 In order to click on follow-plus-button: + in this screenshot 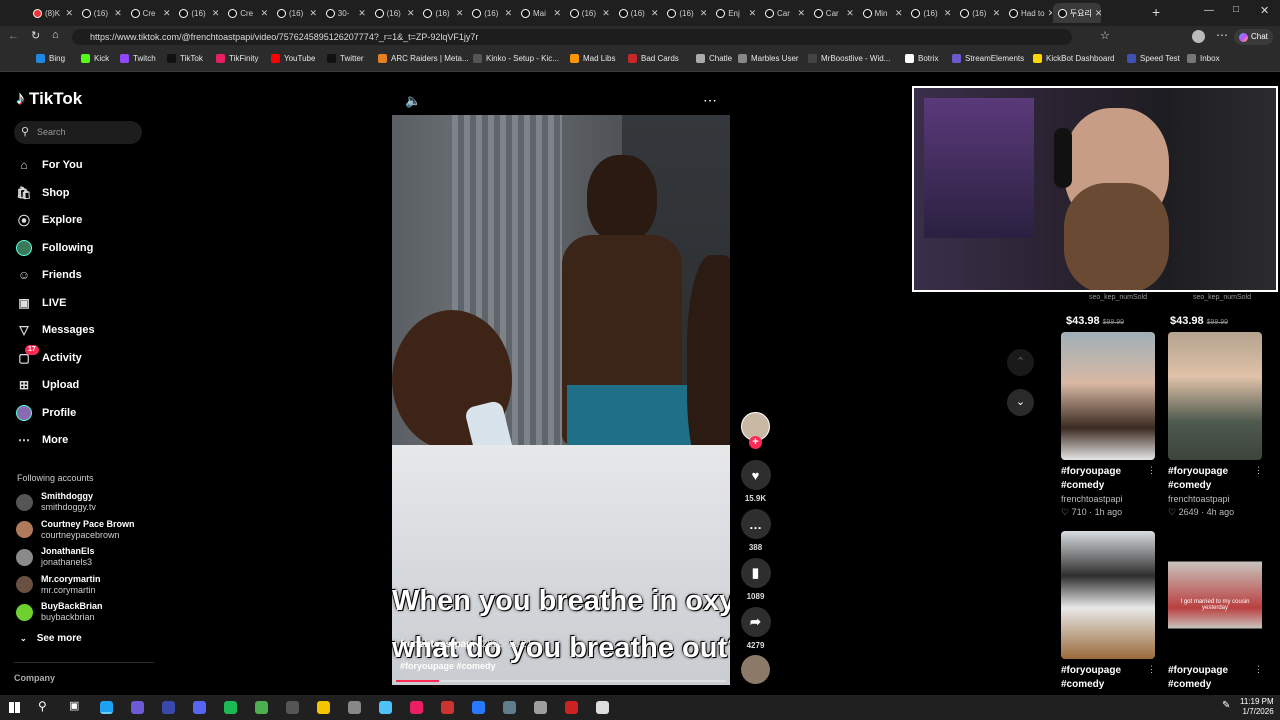, I will do `click(755, 442)`.